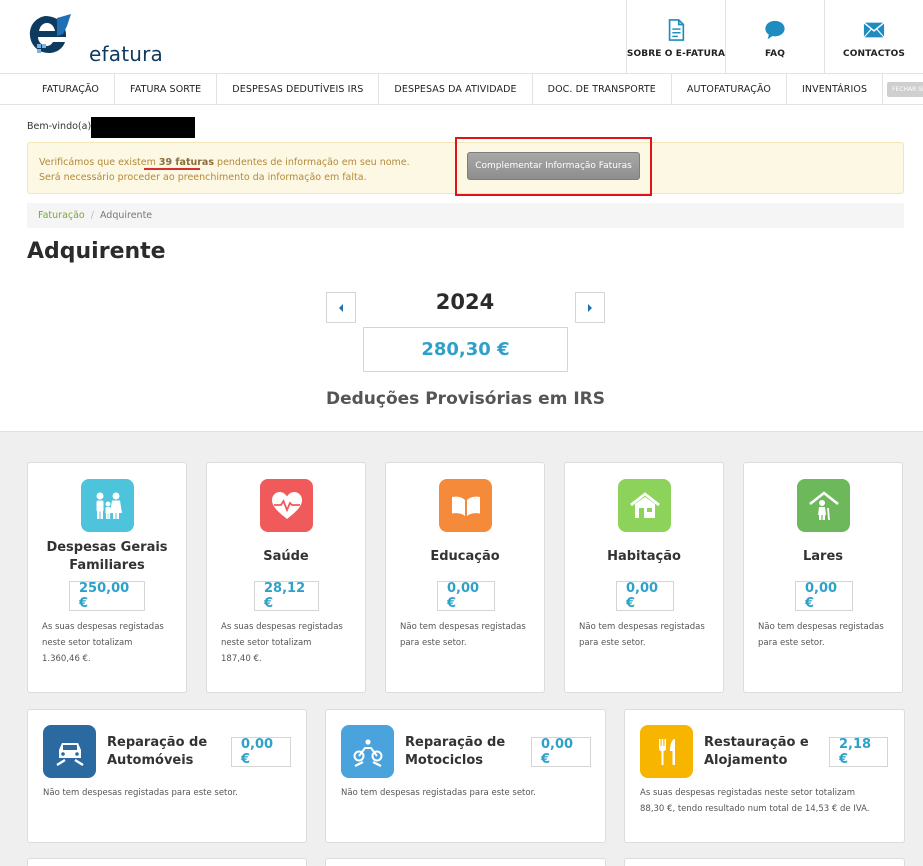  What do you see at coordinates (756, 742) in the screenshot?
I see `card-title-line1: Restauração e` at bounding box center [756, 742].